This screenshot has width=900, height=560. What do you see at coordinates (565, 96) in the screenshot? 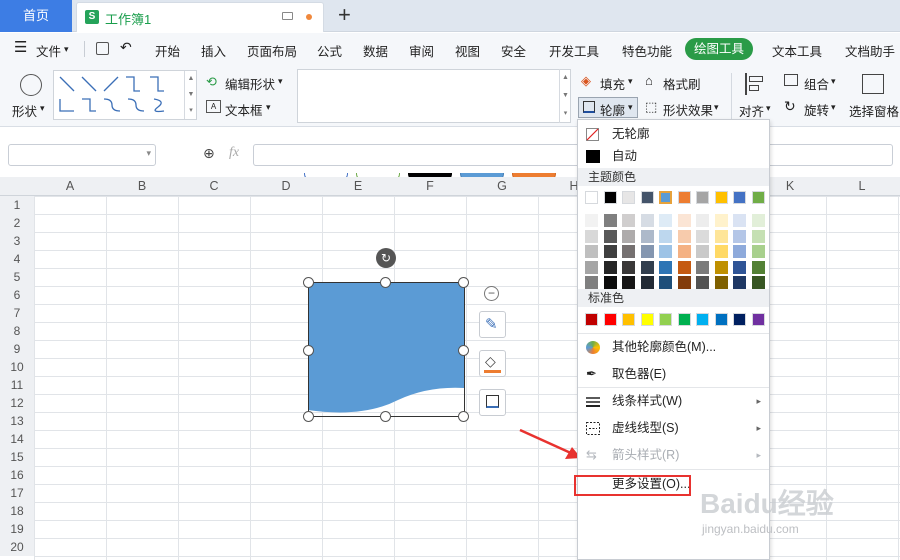
I see `style-gallery-scroll: ▲ ▼ ▾` at bounding box center [565, 96].